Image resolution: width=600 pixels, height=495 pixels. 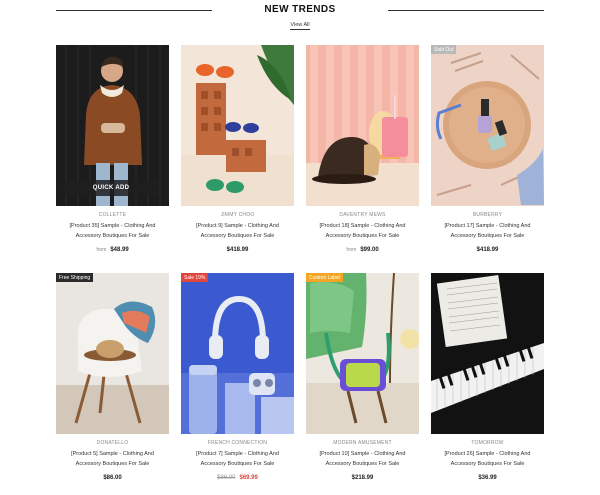 I want to click on product-title-line: [Product 26] Sample - Clothing And, so click(x=487, y=454).